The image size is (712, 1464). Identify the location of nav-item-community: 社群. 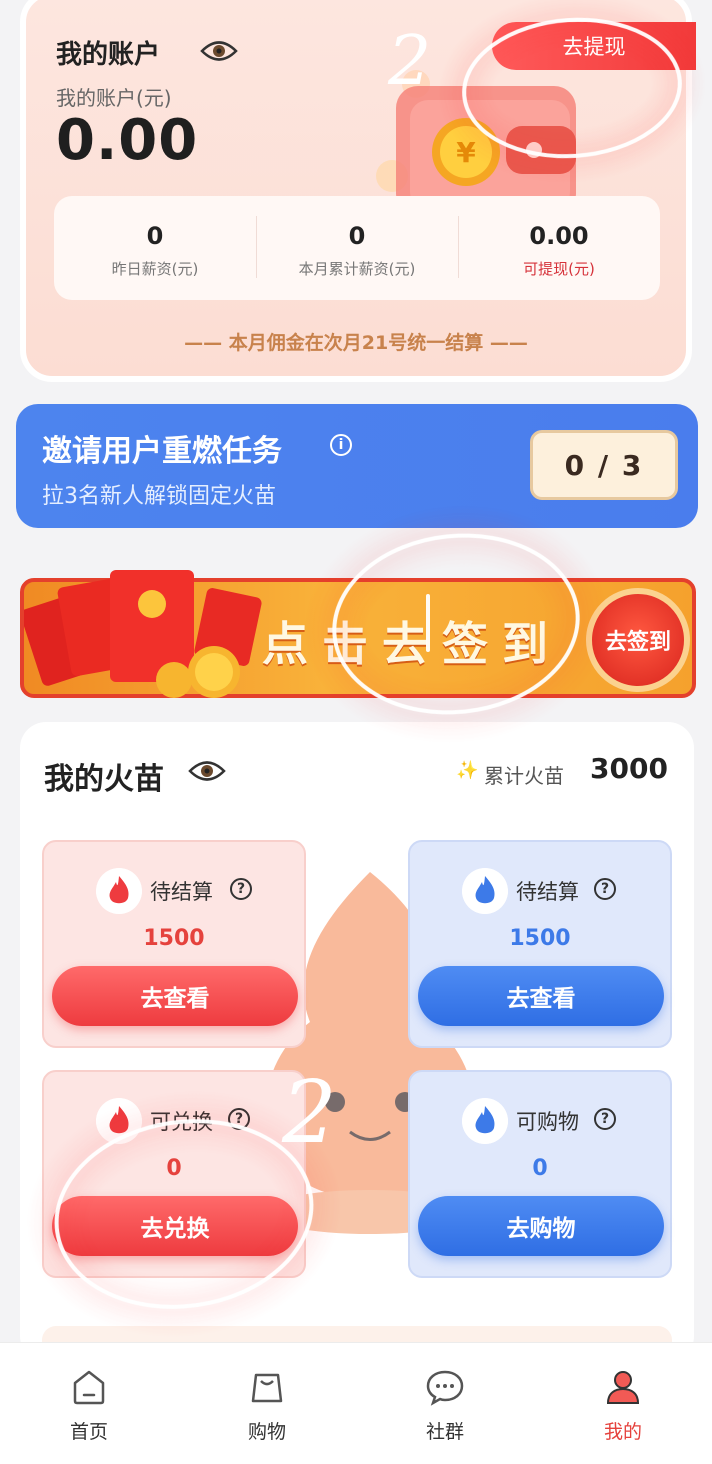
(445, 1403).